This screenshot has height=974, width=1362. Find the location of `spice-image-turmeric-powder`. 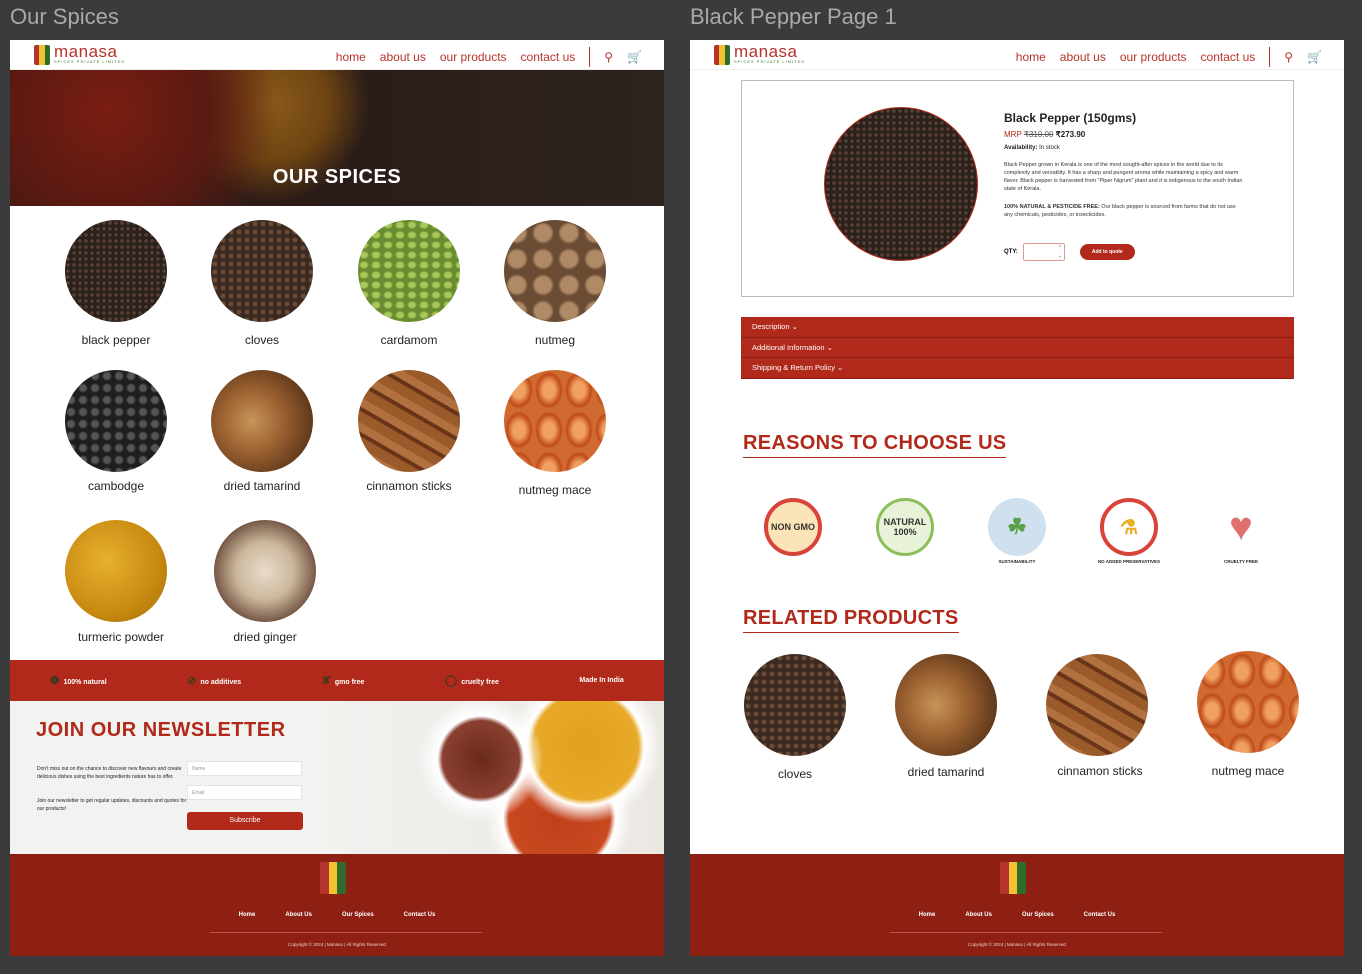

spice-image-turmeric-powder is located at coordinates (116, 571).